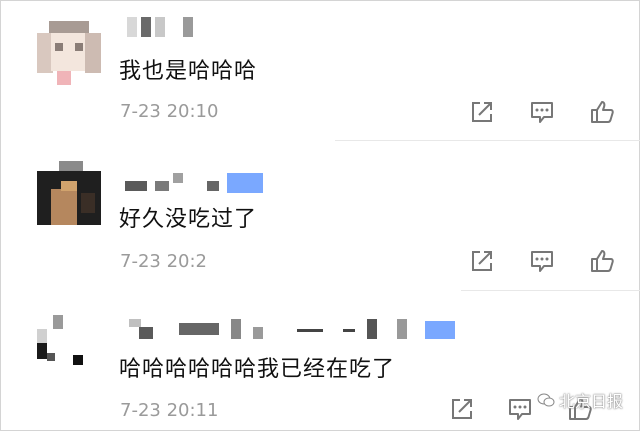  What do you see at coordinates (169, 410) in the screenshot?
I see `comment-time: 7-23 20:11` at bounding box center [169, 410].